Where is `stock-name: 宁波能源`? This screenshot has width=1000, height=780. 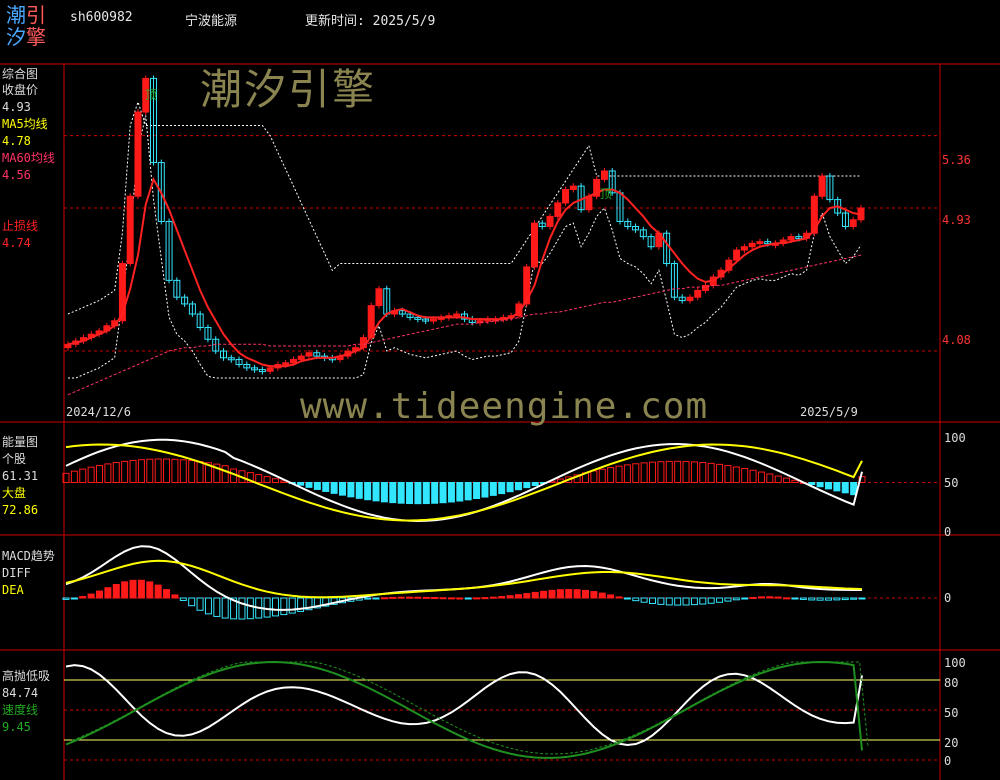 stock-name: 宁波能源 is located at coordinates (211, 21).